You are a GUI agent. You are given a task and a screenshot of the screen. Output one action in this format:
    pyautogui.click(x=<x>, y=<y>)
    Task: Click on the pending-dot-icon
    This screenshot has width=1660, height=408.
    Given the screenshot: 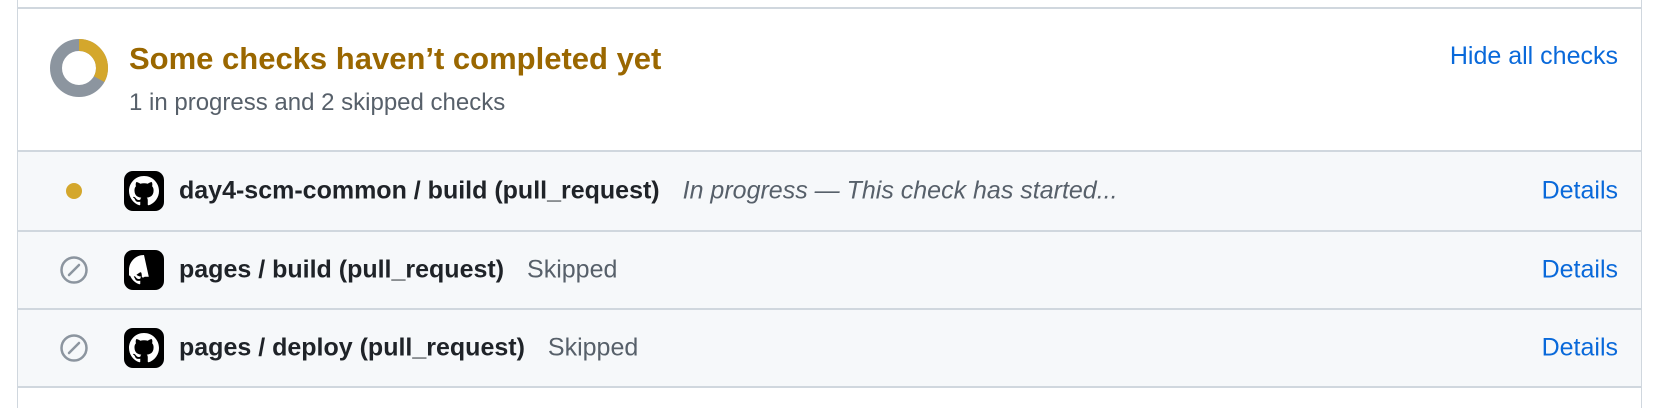 What is the action you would take?
    pyautogui.click(x=74, y=191)
    